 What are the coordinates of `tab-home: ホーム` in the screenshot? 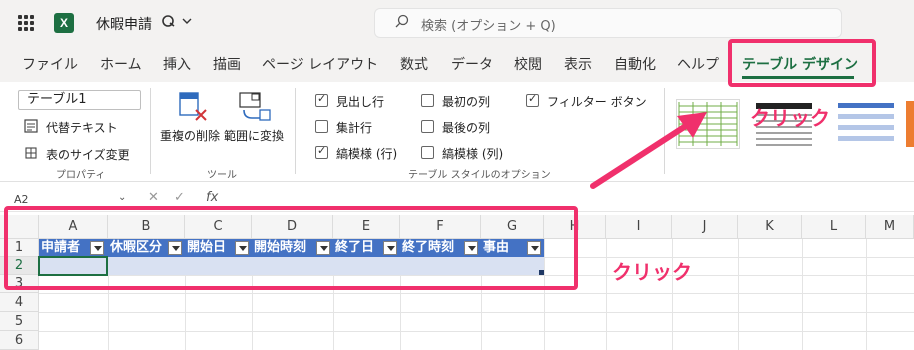 It's located at (121, 64).